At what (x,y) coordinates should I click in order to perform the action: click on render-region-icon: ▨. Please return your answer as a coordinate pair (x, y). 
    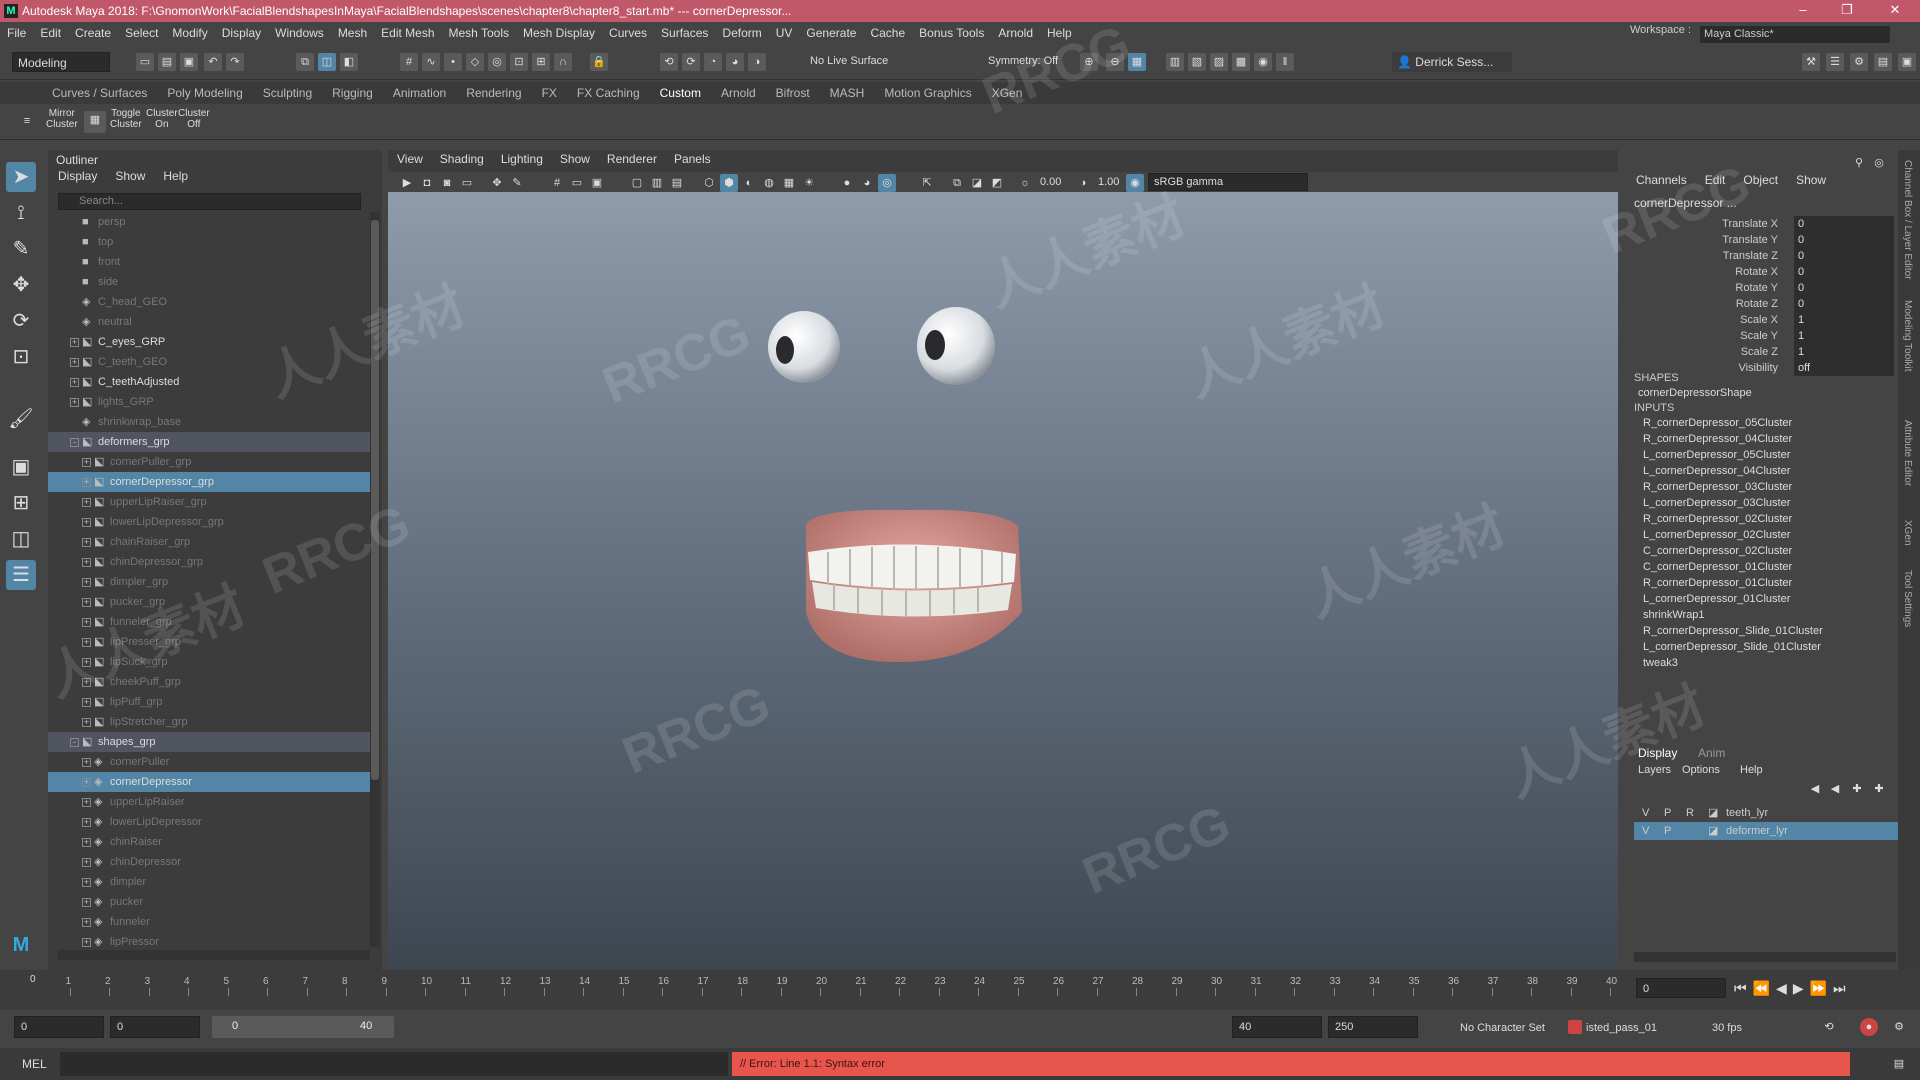
    Looking at the image, I should click on (1219, 62).